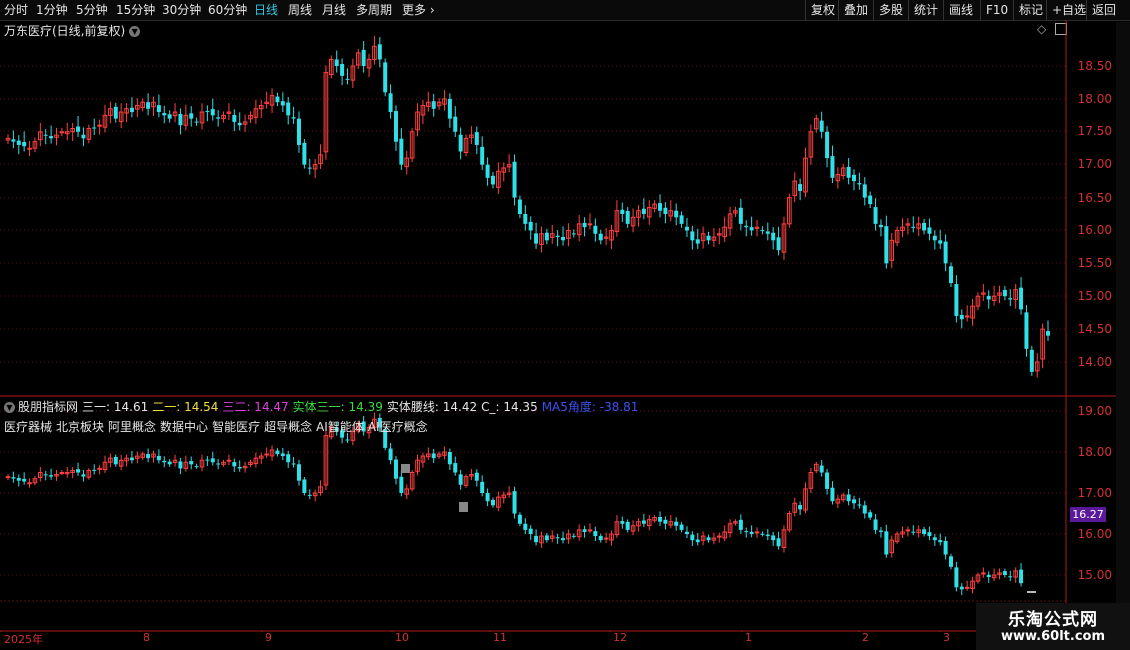 The width and height of the screenshot is (1130, 650). What do you see at coordinates (236, 427) in the screenshot?
I see `concept-tag: 智能医疗` at bounding box center [236, 427].